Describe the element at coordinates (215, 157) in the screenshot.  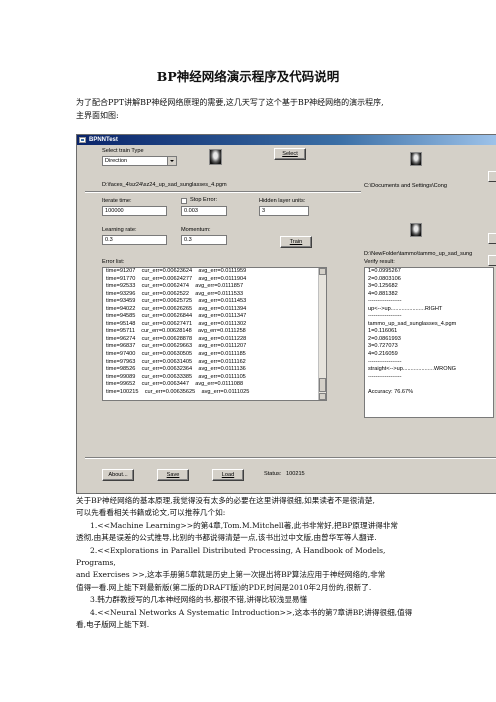
I see `face-image-preview` at that location.